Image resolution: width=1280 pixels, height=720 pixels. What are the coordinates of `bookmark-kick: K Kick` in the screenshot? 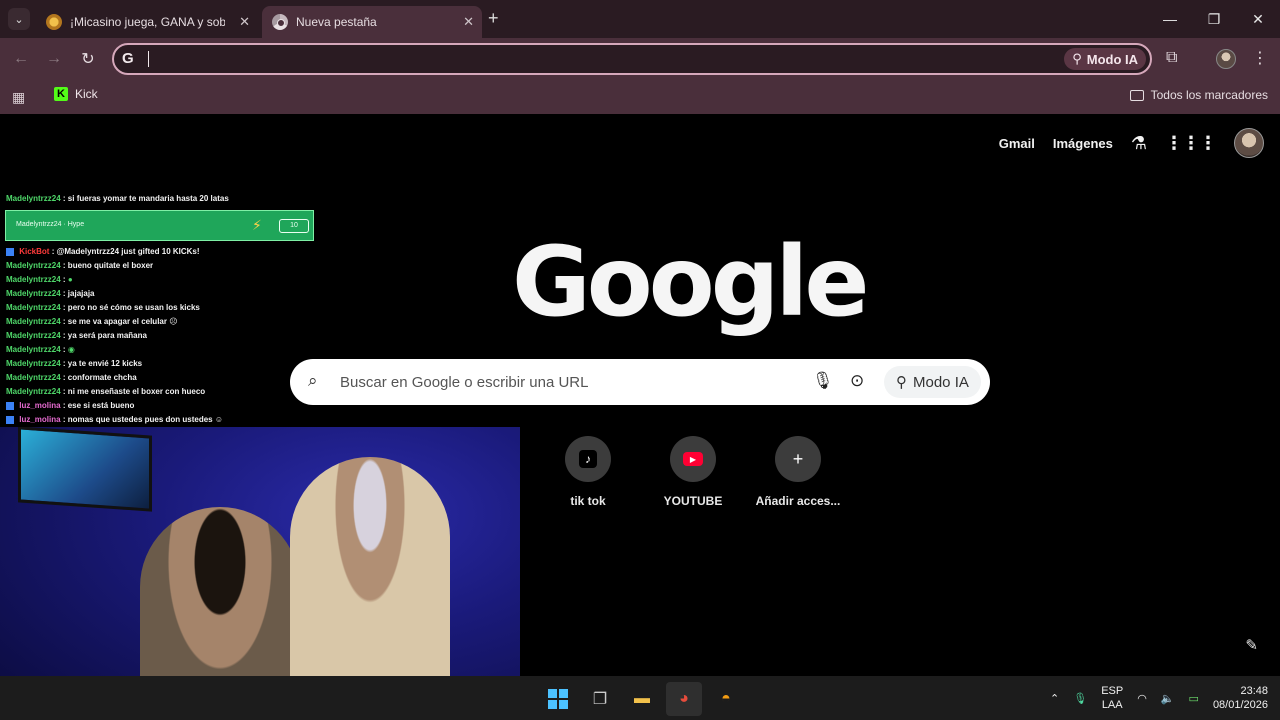 It's located at (76, 94).